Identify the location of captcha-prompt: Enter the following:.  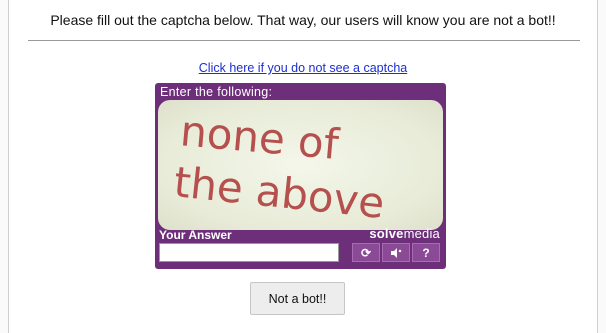
(216, 92).